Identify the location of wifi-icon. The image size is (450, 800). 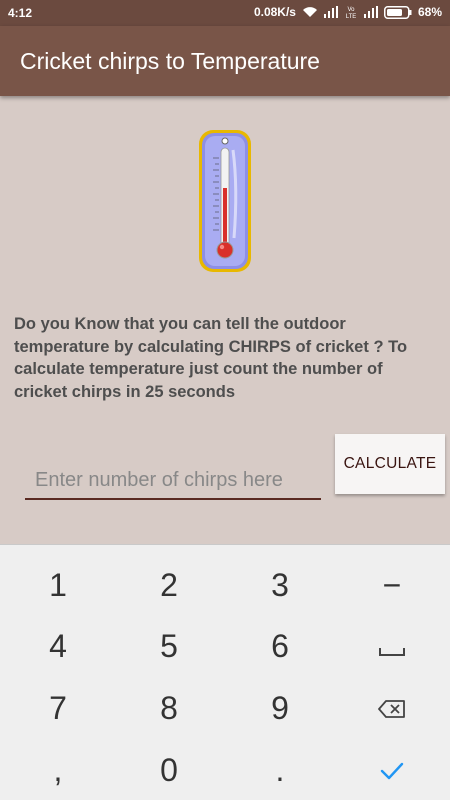
(310, 12).